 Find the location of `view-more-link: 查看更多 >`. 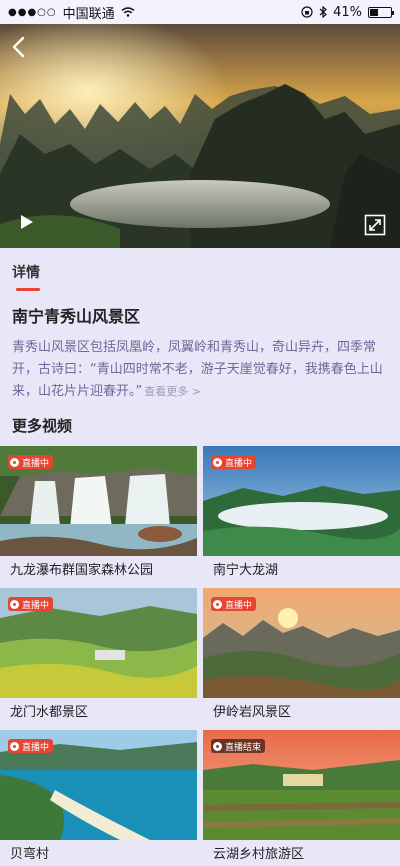

view-more-link: 查看更多 > is located at coordinates (172, 391).